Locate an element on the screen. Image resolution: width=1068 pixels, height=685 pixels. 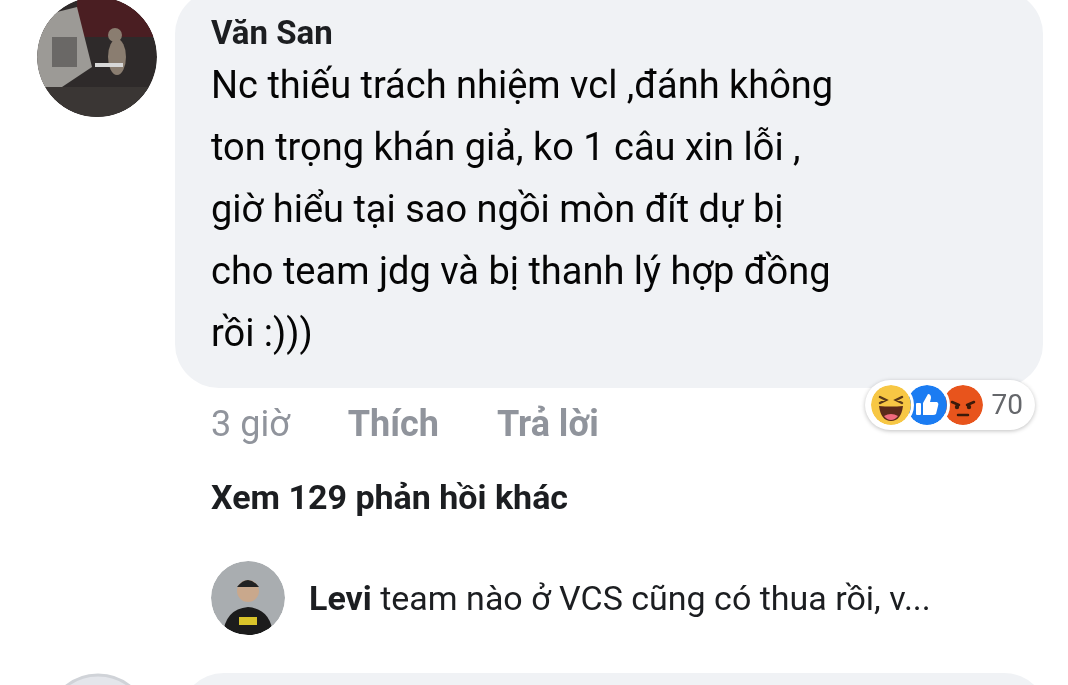
comment-text-line: rồi :))) is located at coordinates (262, 333).